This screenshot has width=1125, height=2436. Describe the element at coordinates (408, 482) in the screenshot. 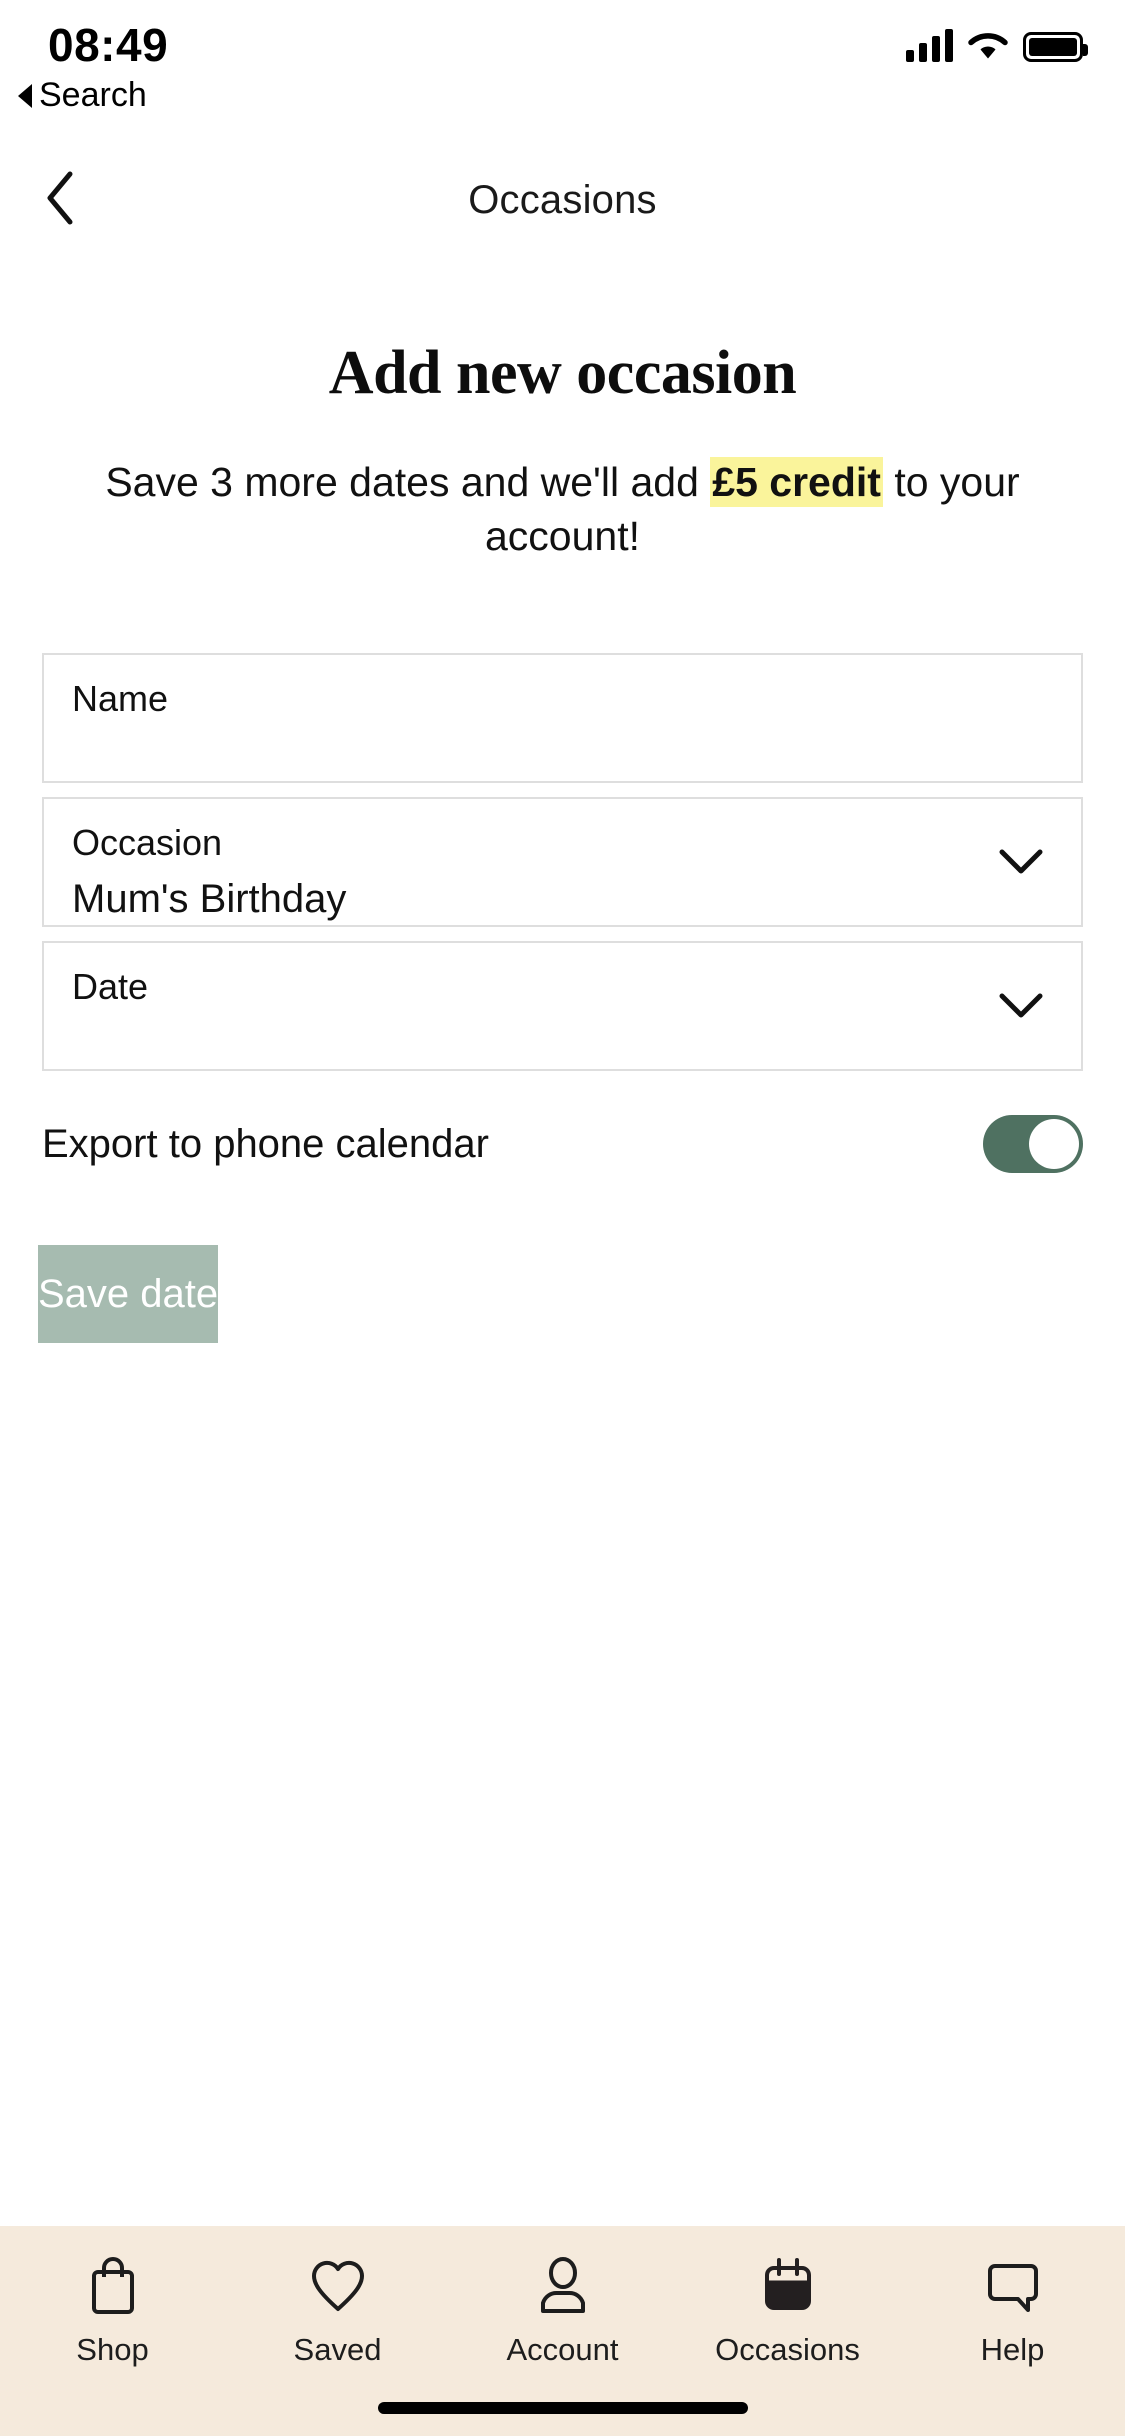

I see `promo-text-before: Save 3 more dates and we'll add` at that location.